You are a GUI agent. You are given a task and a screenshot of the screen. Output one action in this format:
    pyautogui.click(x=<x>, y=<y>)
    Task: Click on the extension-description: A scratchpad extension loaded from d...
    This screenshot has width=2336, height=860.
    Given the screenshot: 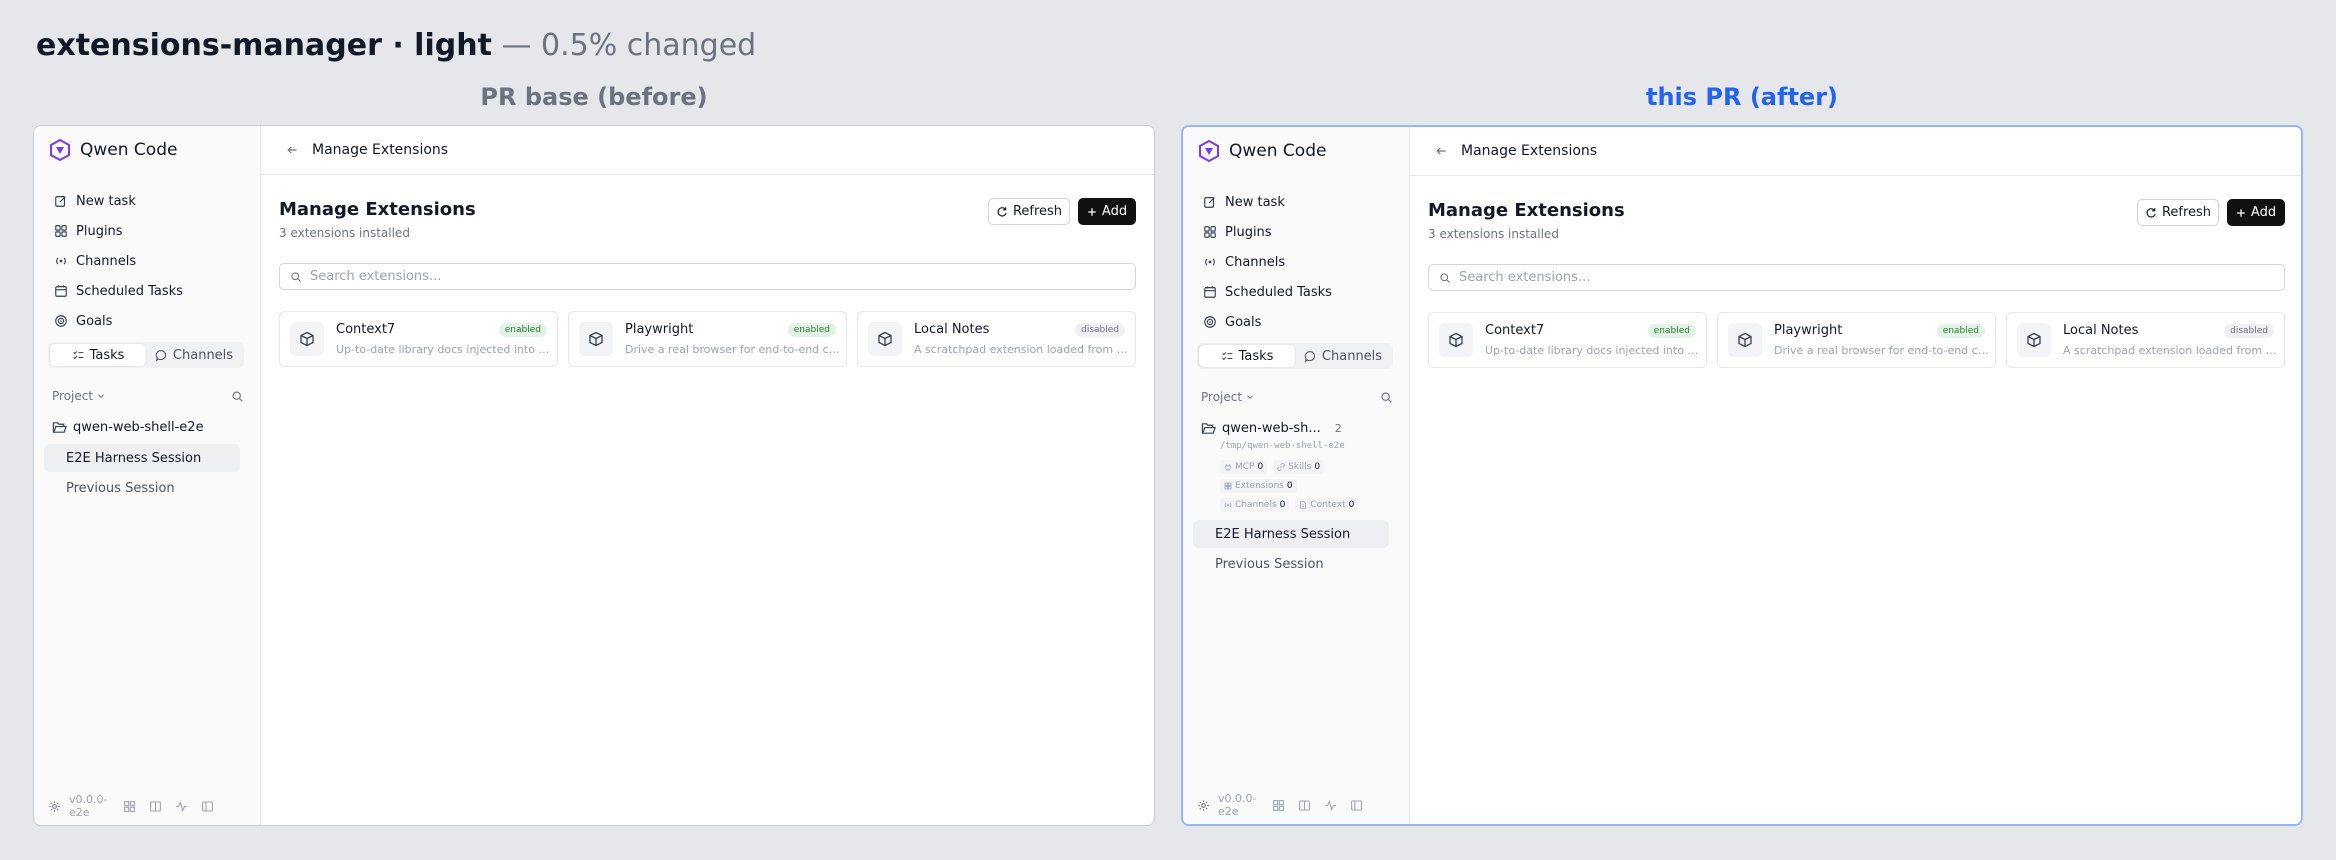 What is the action you would take?
    pyautogui.click(x=2170, y=350)
    